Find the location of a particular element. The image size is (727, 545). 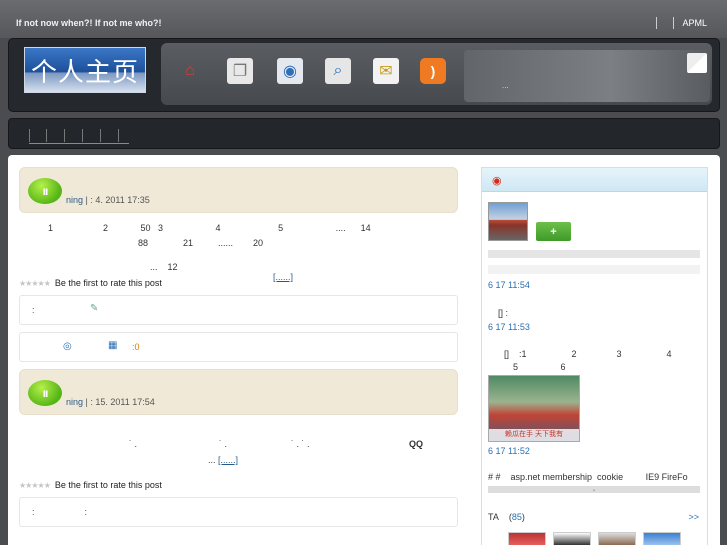

comment-count: :0 is located at coordinates (136, 347).